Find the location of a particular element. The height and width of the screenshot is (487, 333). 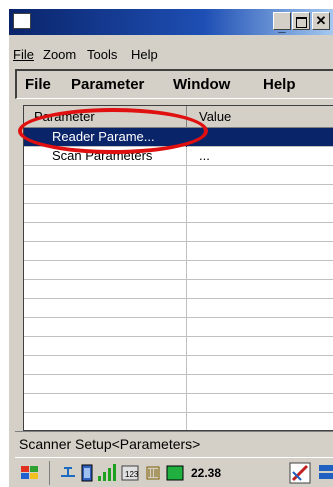

close-button: ✕ is located at coordinates (321, 21).